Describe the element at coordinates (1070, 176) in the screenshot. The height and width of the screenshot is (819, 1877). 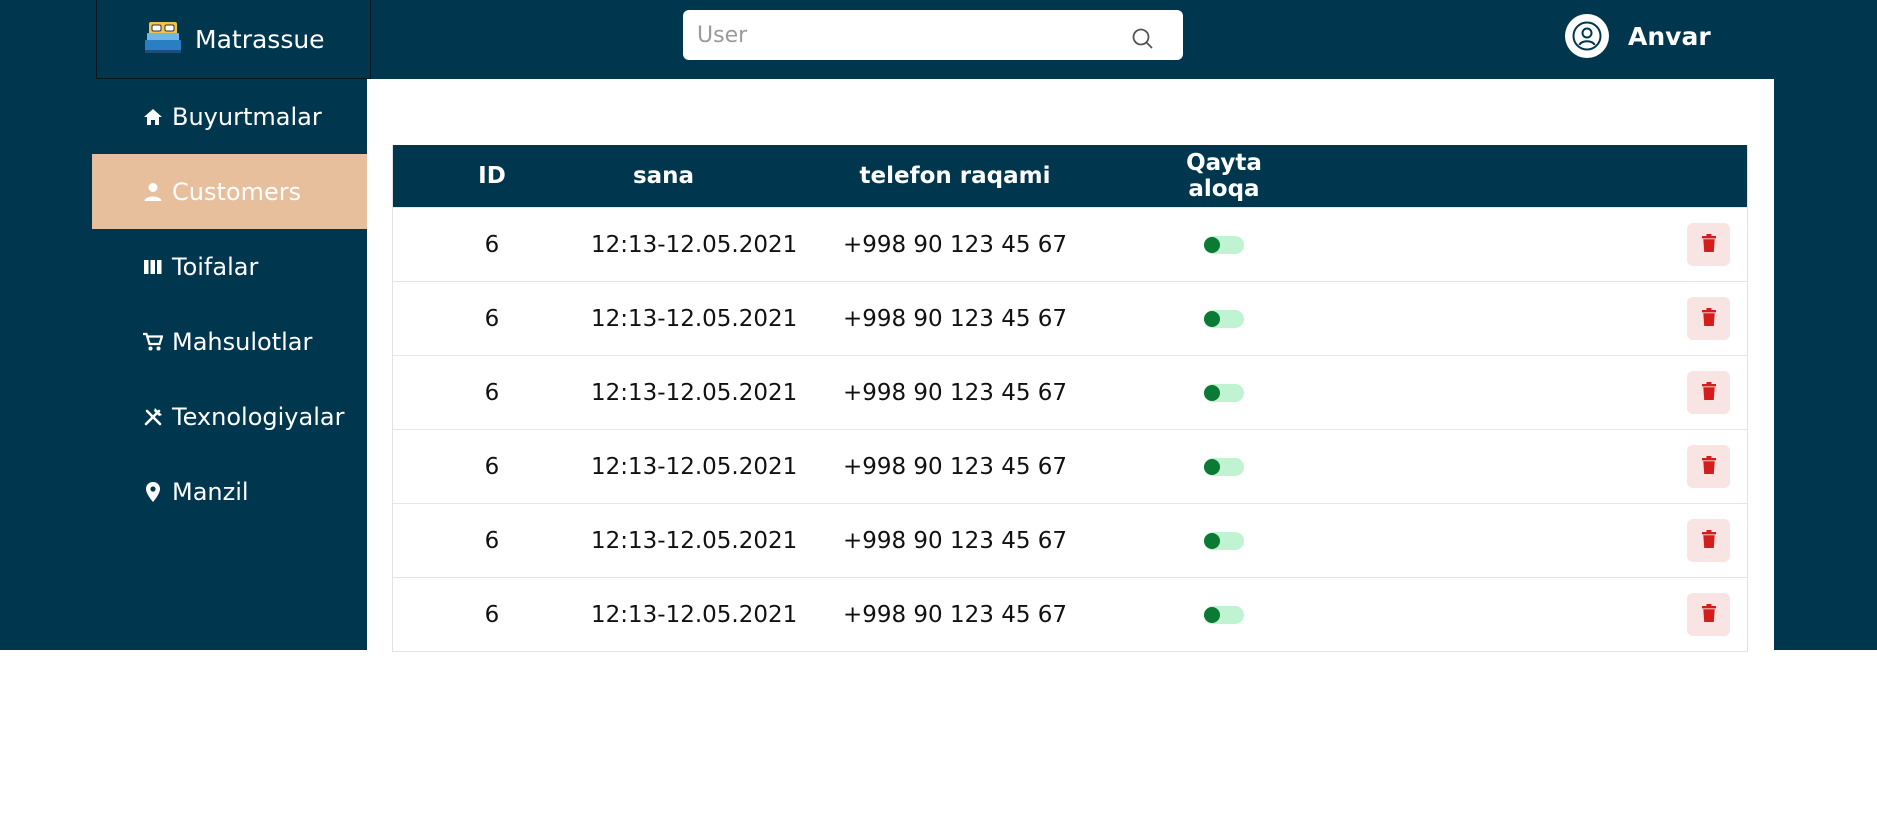
I see `table-header: ID sana telefon raqami Qayta aloqa` at that location.